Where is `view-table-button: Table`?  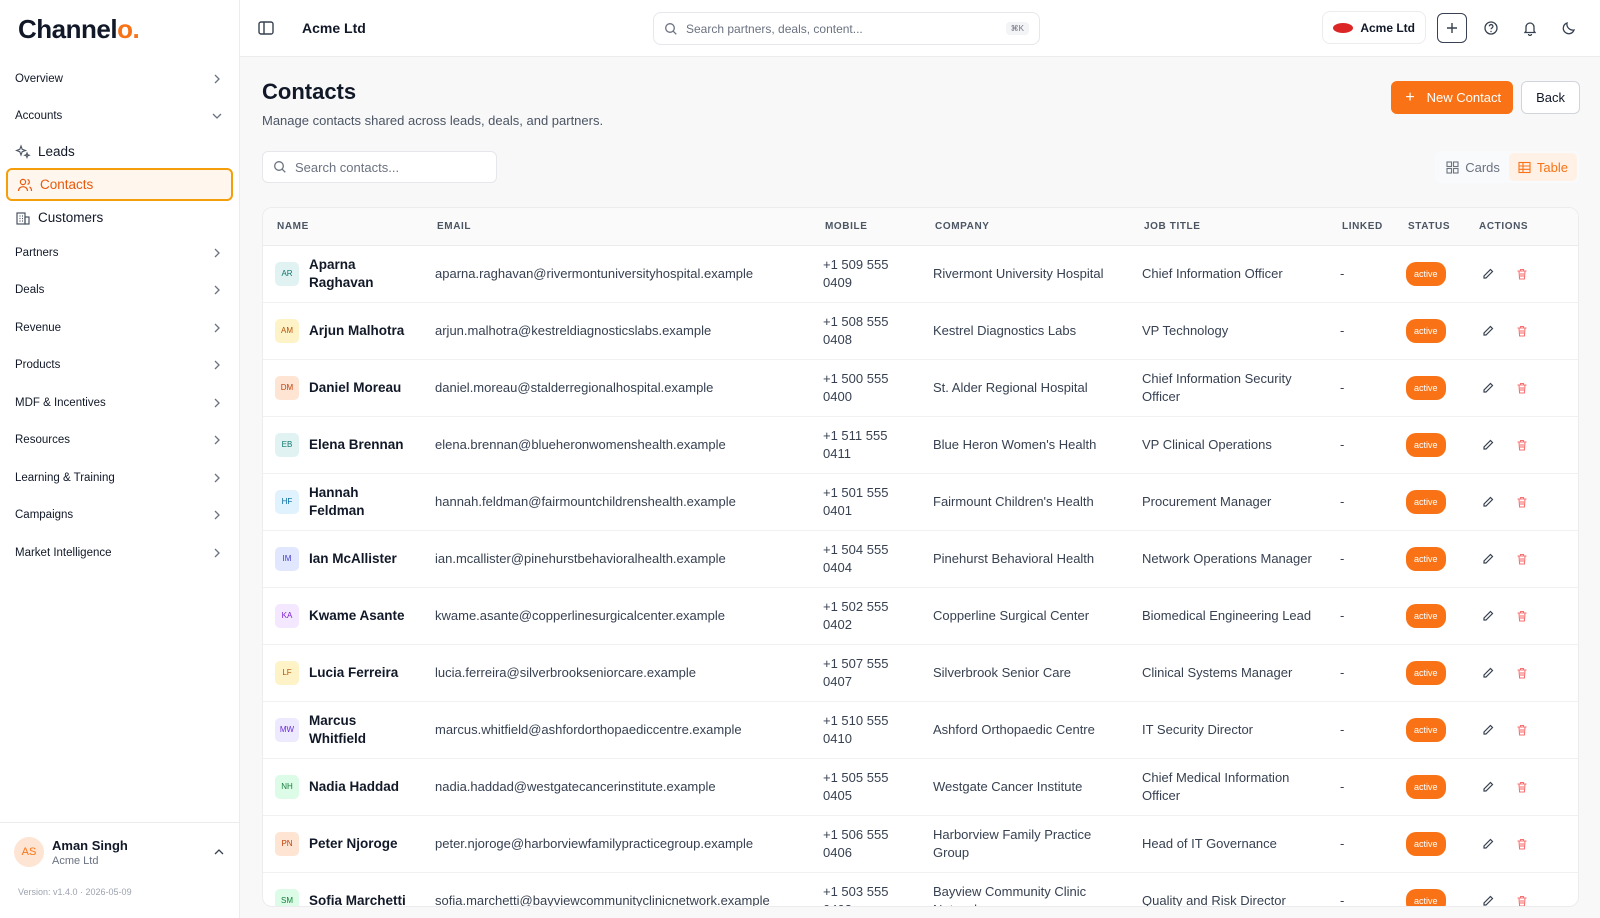
view-table-button: Table is located at coordinates (1542, 167).